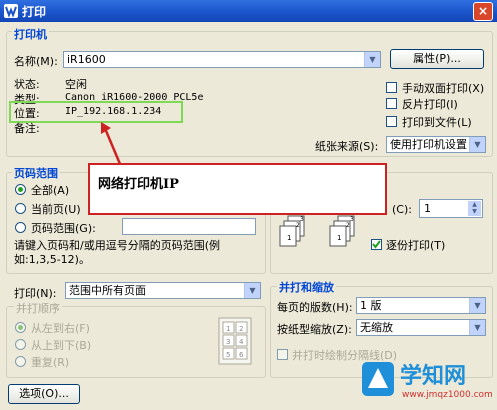 The width and height of the screenshot is (497, 410). What do you see at coordinates (428, 144) in the screenshot?
I see `paper-source-value: 使用打印机设置` at bounding box center [428, 144].